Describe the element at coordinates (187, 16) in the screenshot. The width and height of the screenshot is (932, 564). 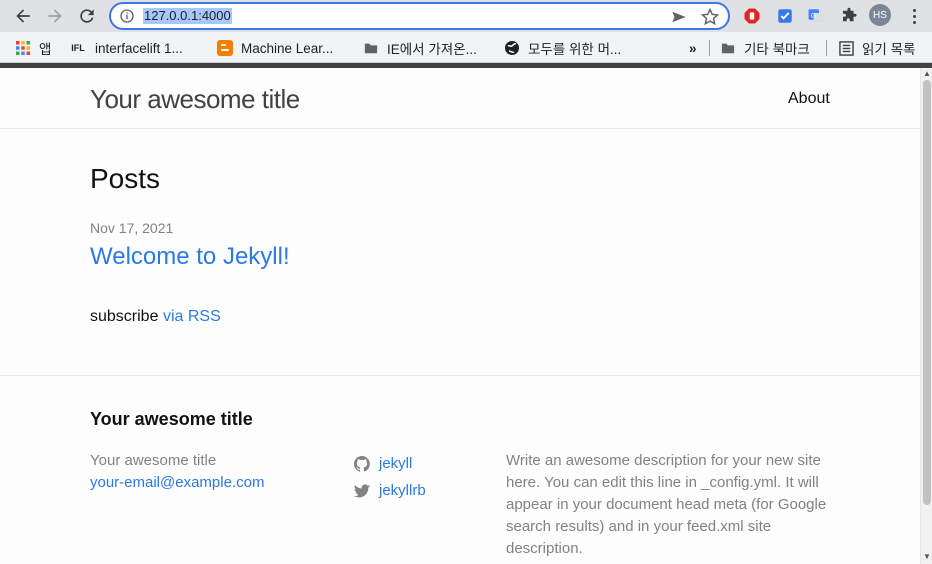
I see `url-text: 127.0.0.1:4000` at that location.